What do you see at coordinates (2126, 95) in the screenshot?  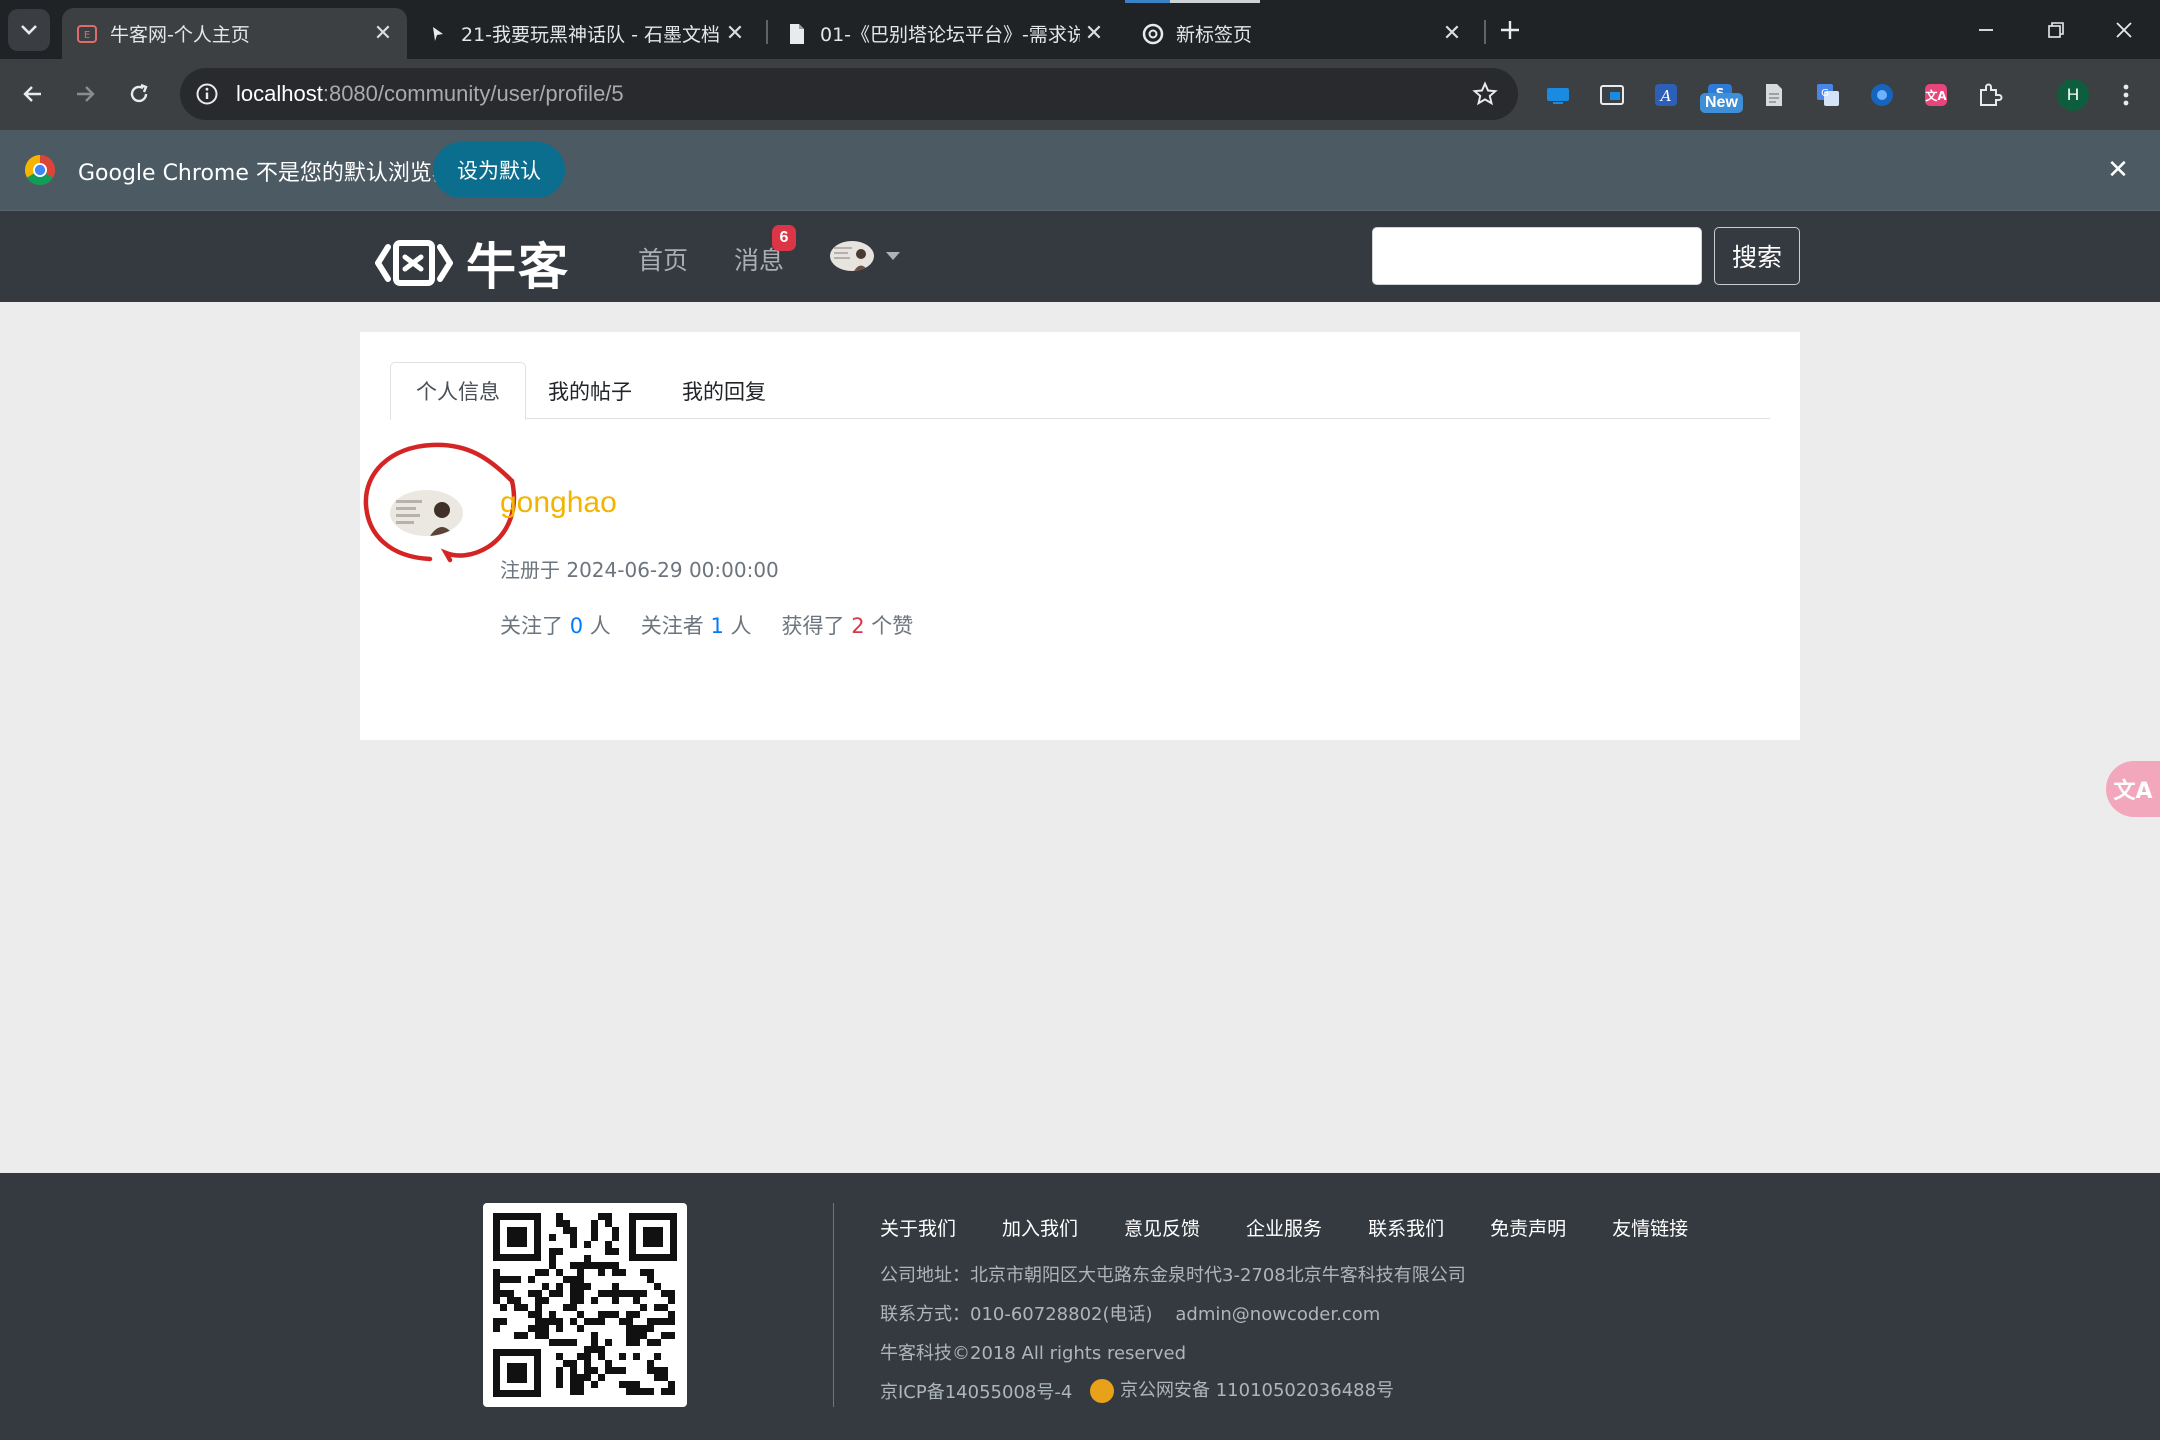 I see `more-menu-icon` at bounding box center [2126, 95].